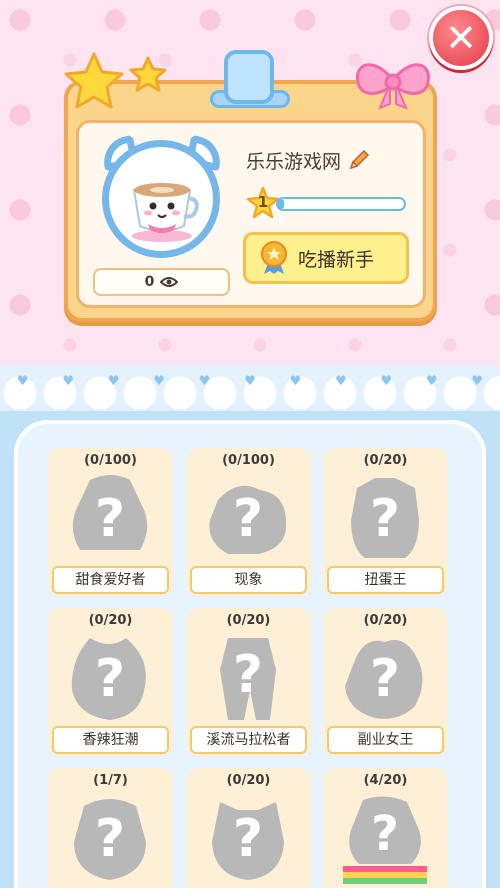 The image size is (500, 888). What do you see at coordinates (274, 257) in the screenshot?
I see `medal-icon` at bounding box center [274, 257].